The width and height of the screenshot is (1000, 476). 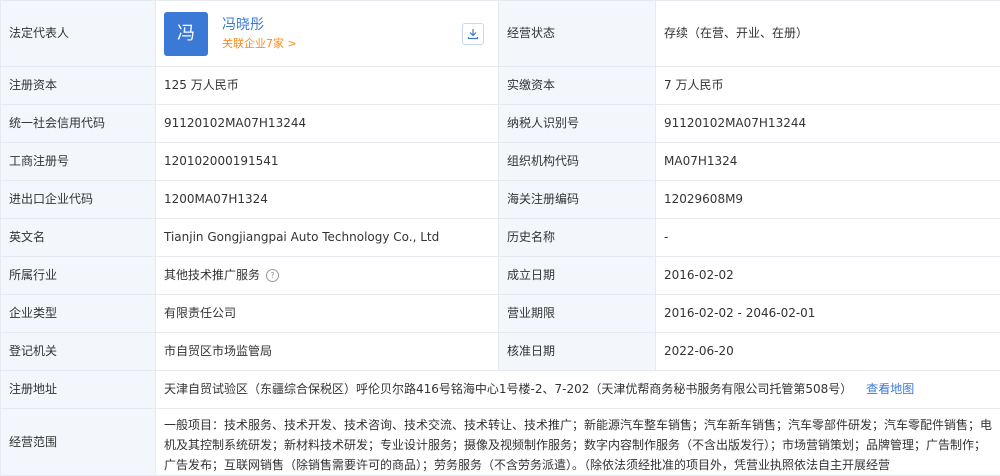 I want to click on credit-code-value: 91120102MA07H13244, so click(x=327, y=124).